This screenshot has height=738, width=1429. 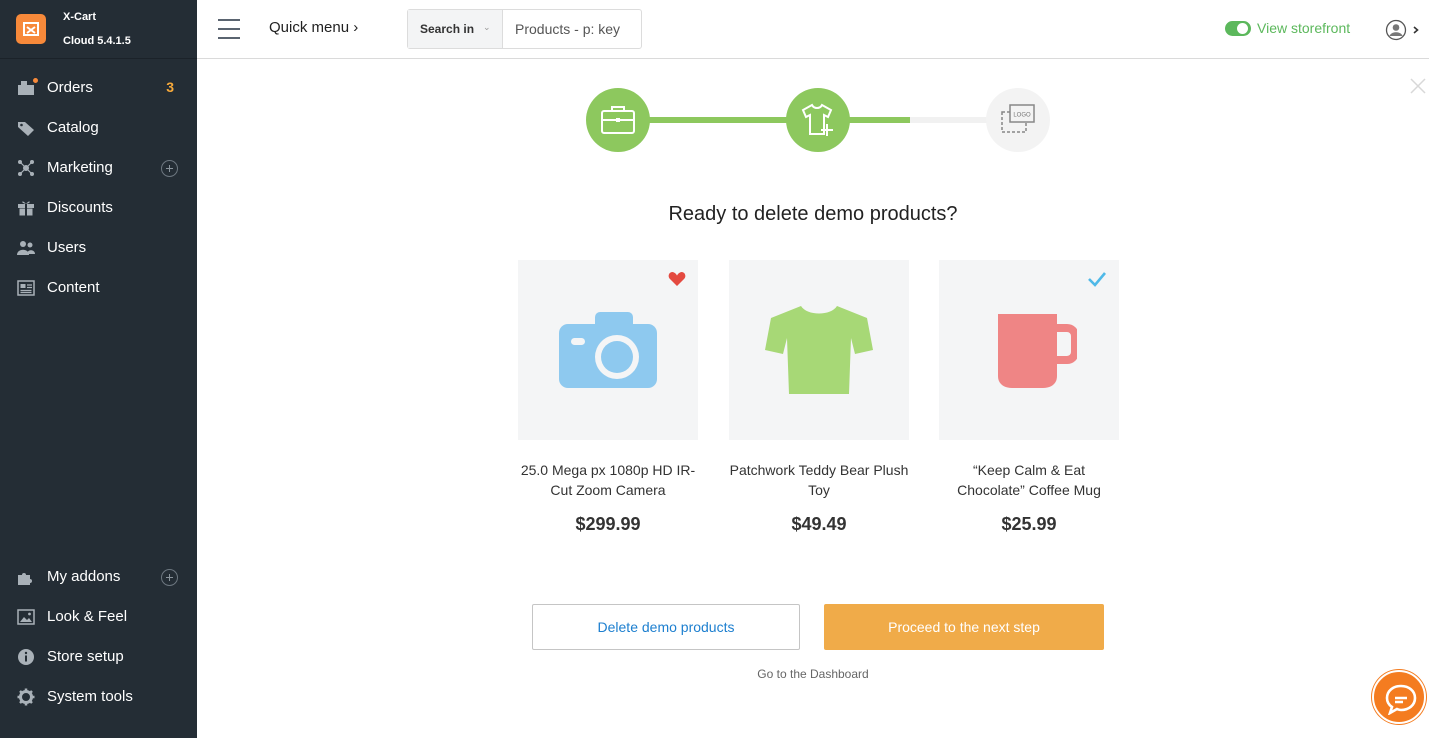 I want to click on mug-icon, so click(x=1037, y=351).